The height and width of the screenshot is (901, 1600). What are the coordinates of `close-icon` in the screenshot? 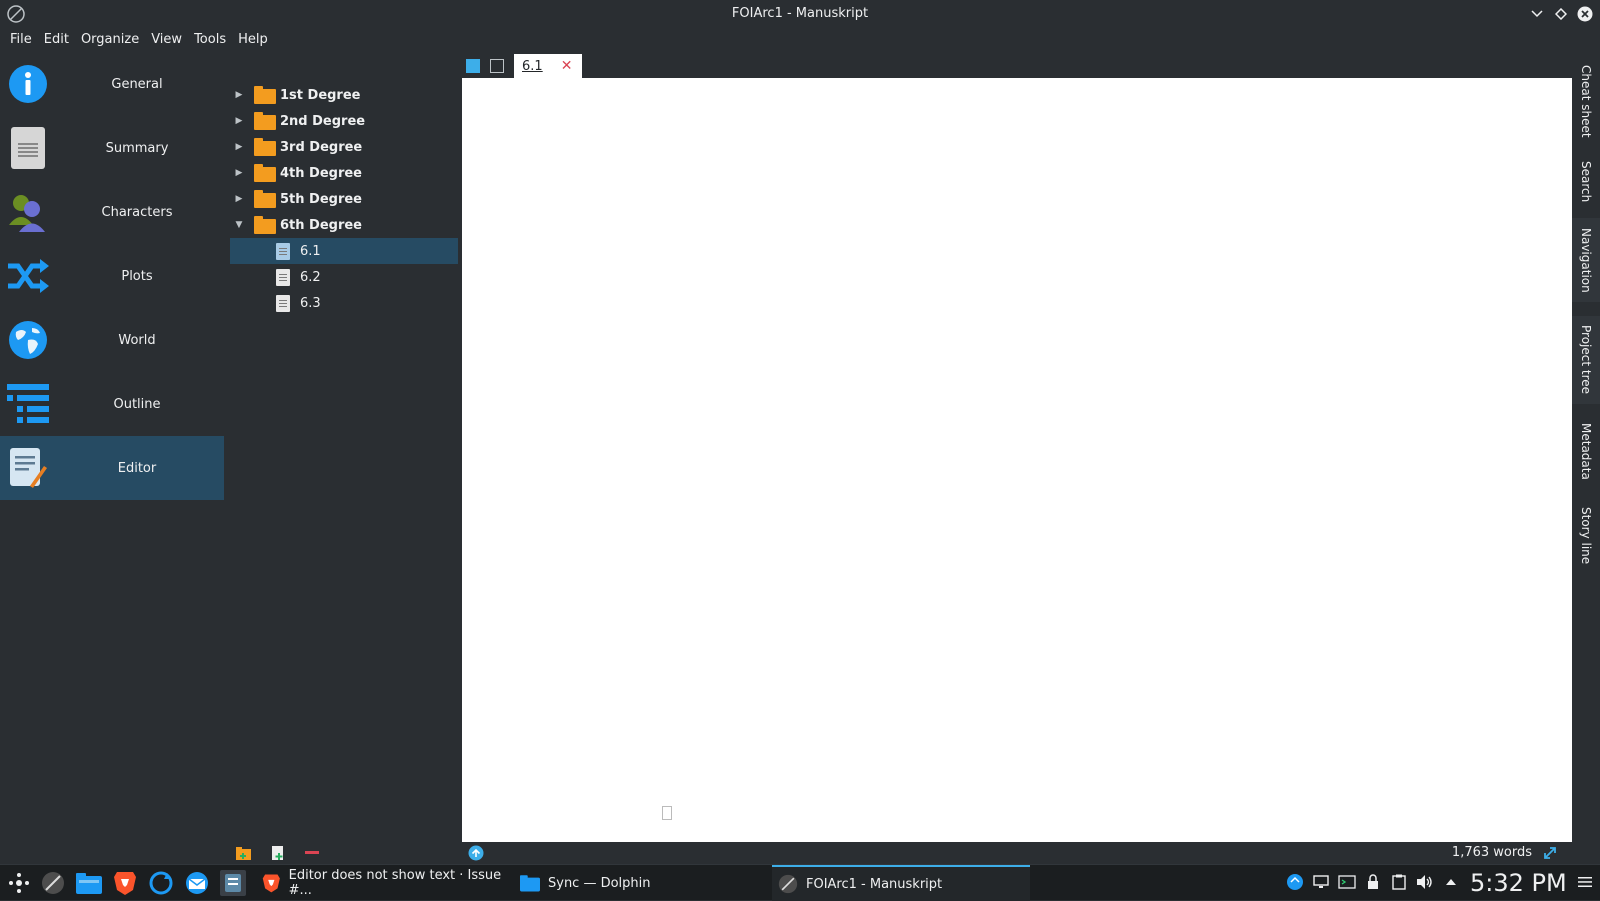 It's located at (1585, 14).